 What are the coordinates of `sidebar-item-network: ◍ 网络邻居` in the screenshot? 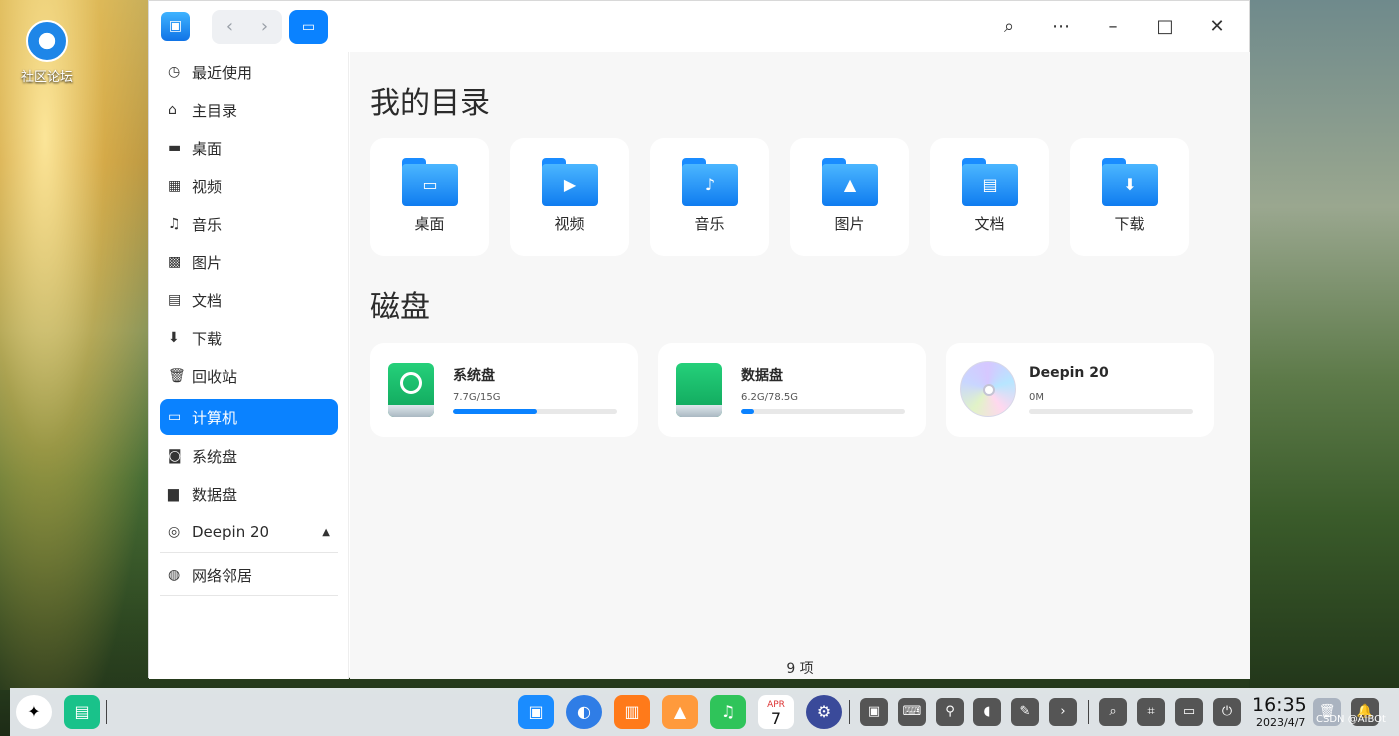 It's located at (249, 575).